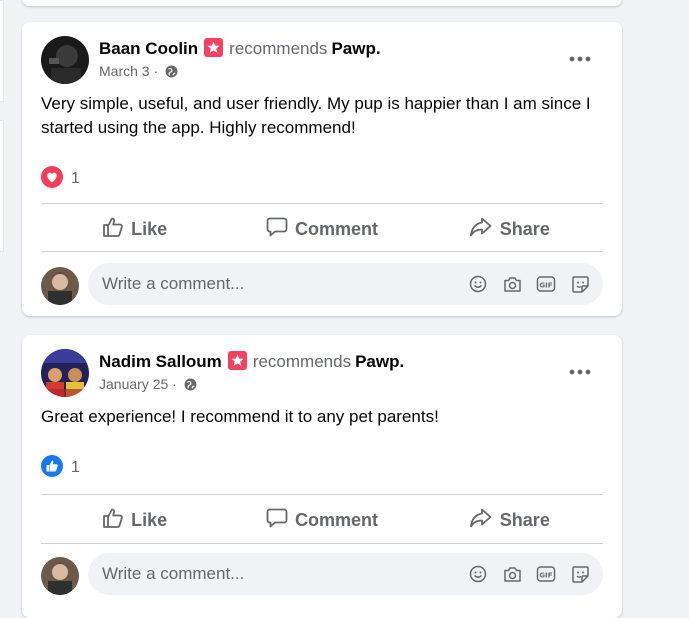 Image resolution: width=689 pixels, height=618 pixels. What do you see at coordinates (52, 179) in the screenshot?
I see `love-reaction-icon` at bounding box center [52, 179].